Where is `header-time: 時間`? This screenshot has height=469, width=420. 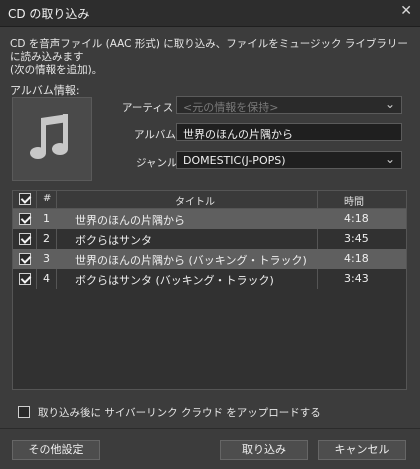
header-time: 時間 is located at coordinates (354, 202).